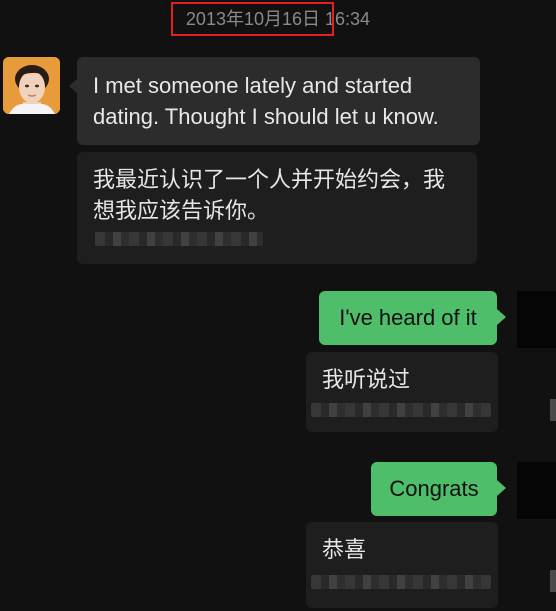 Image resolution: width=556 pixels, height=611 pixels. I want to click on outgoing-message-text: Congrats, so click(434, 488).